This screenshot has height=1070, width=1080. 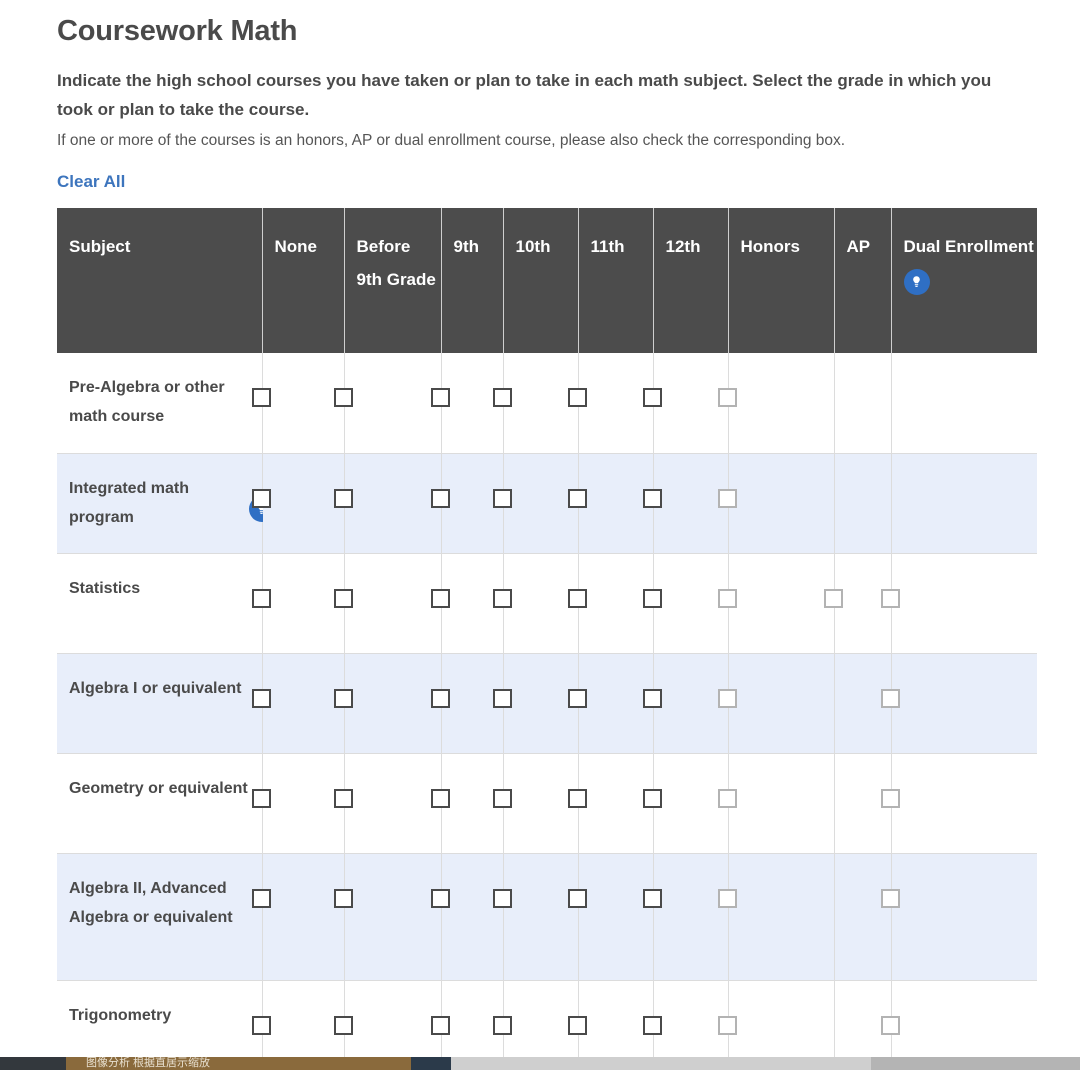 I want to click on taskbar-tray, so click(x=661, y=1063).